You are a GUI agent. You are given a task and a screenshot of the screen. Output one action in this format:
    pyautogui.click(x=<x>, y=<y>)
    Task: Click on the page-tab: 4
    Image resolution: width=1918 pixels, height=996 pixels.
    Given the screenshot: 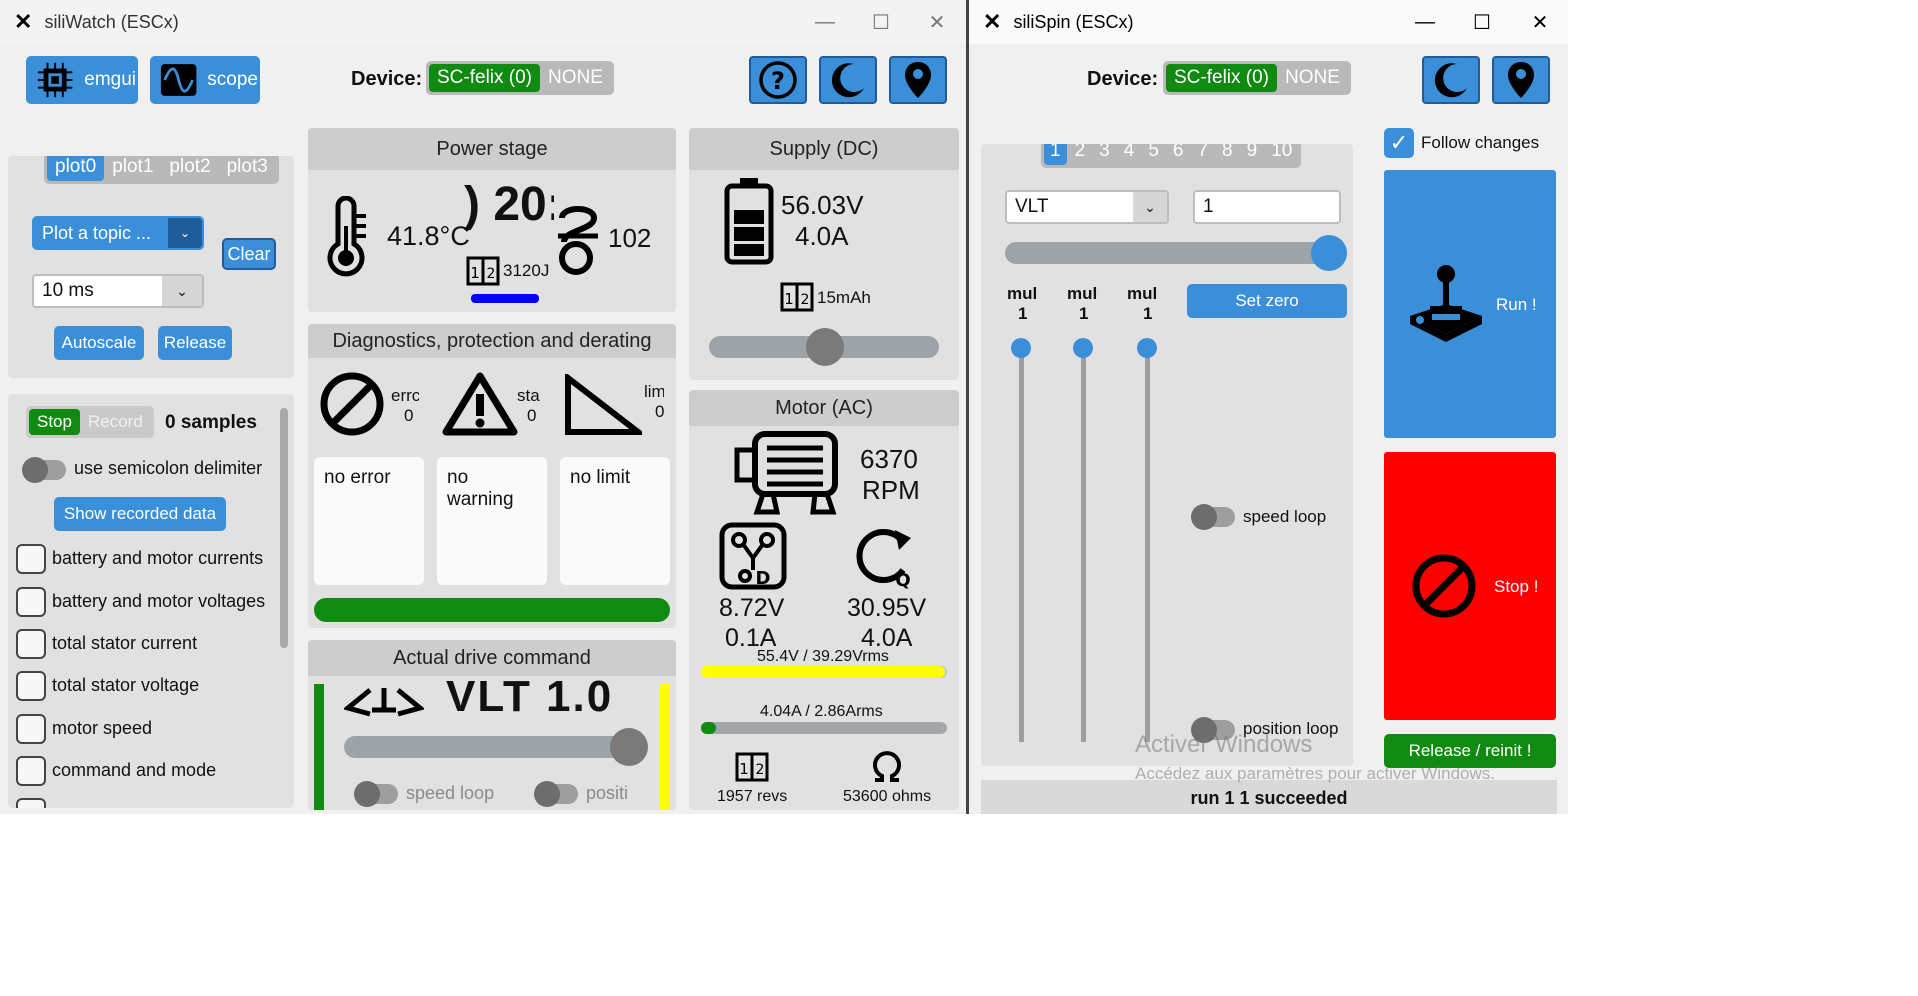 What is the action you would take?
    pyautogui.click(x=1129, y=154)
    